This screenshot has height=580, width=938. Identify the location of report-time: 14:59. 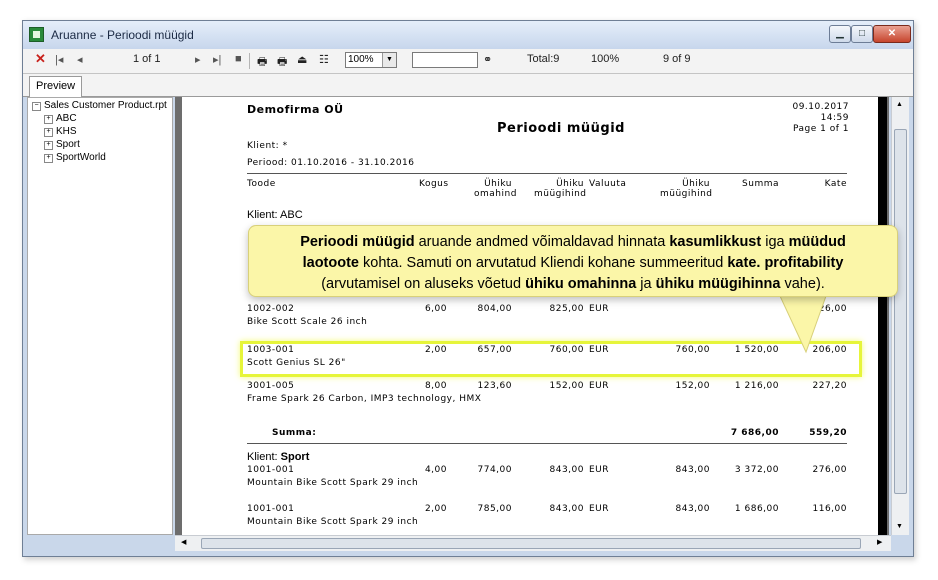
(834, 118).